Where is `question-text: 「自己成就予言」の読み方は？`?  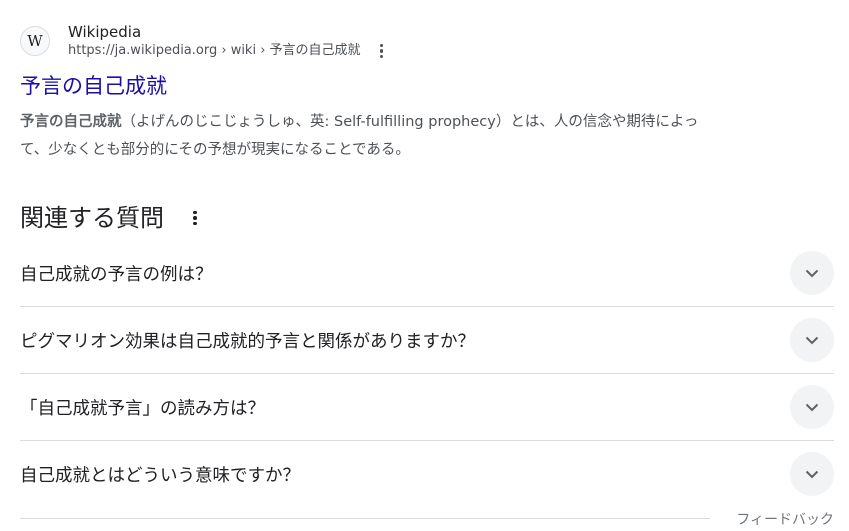
question-text: 「自己成就予言」の読み方は？ is located at coordinates (142, 408).